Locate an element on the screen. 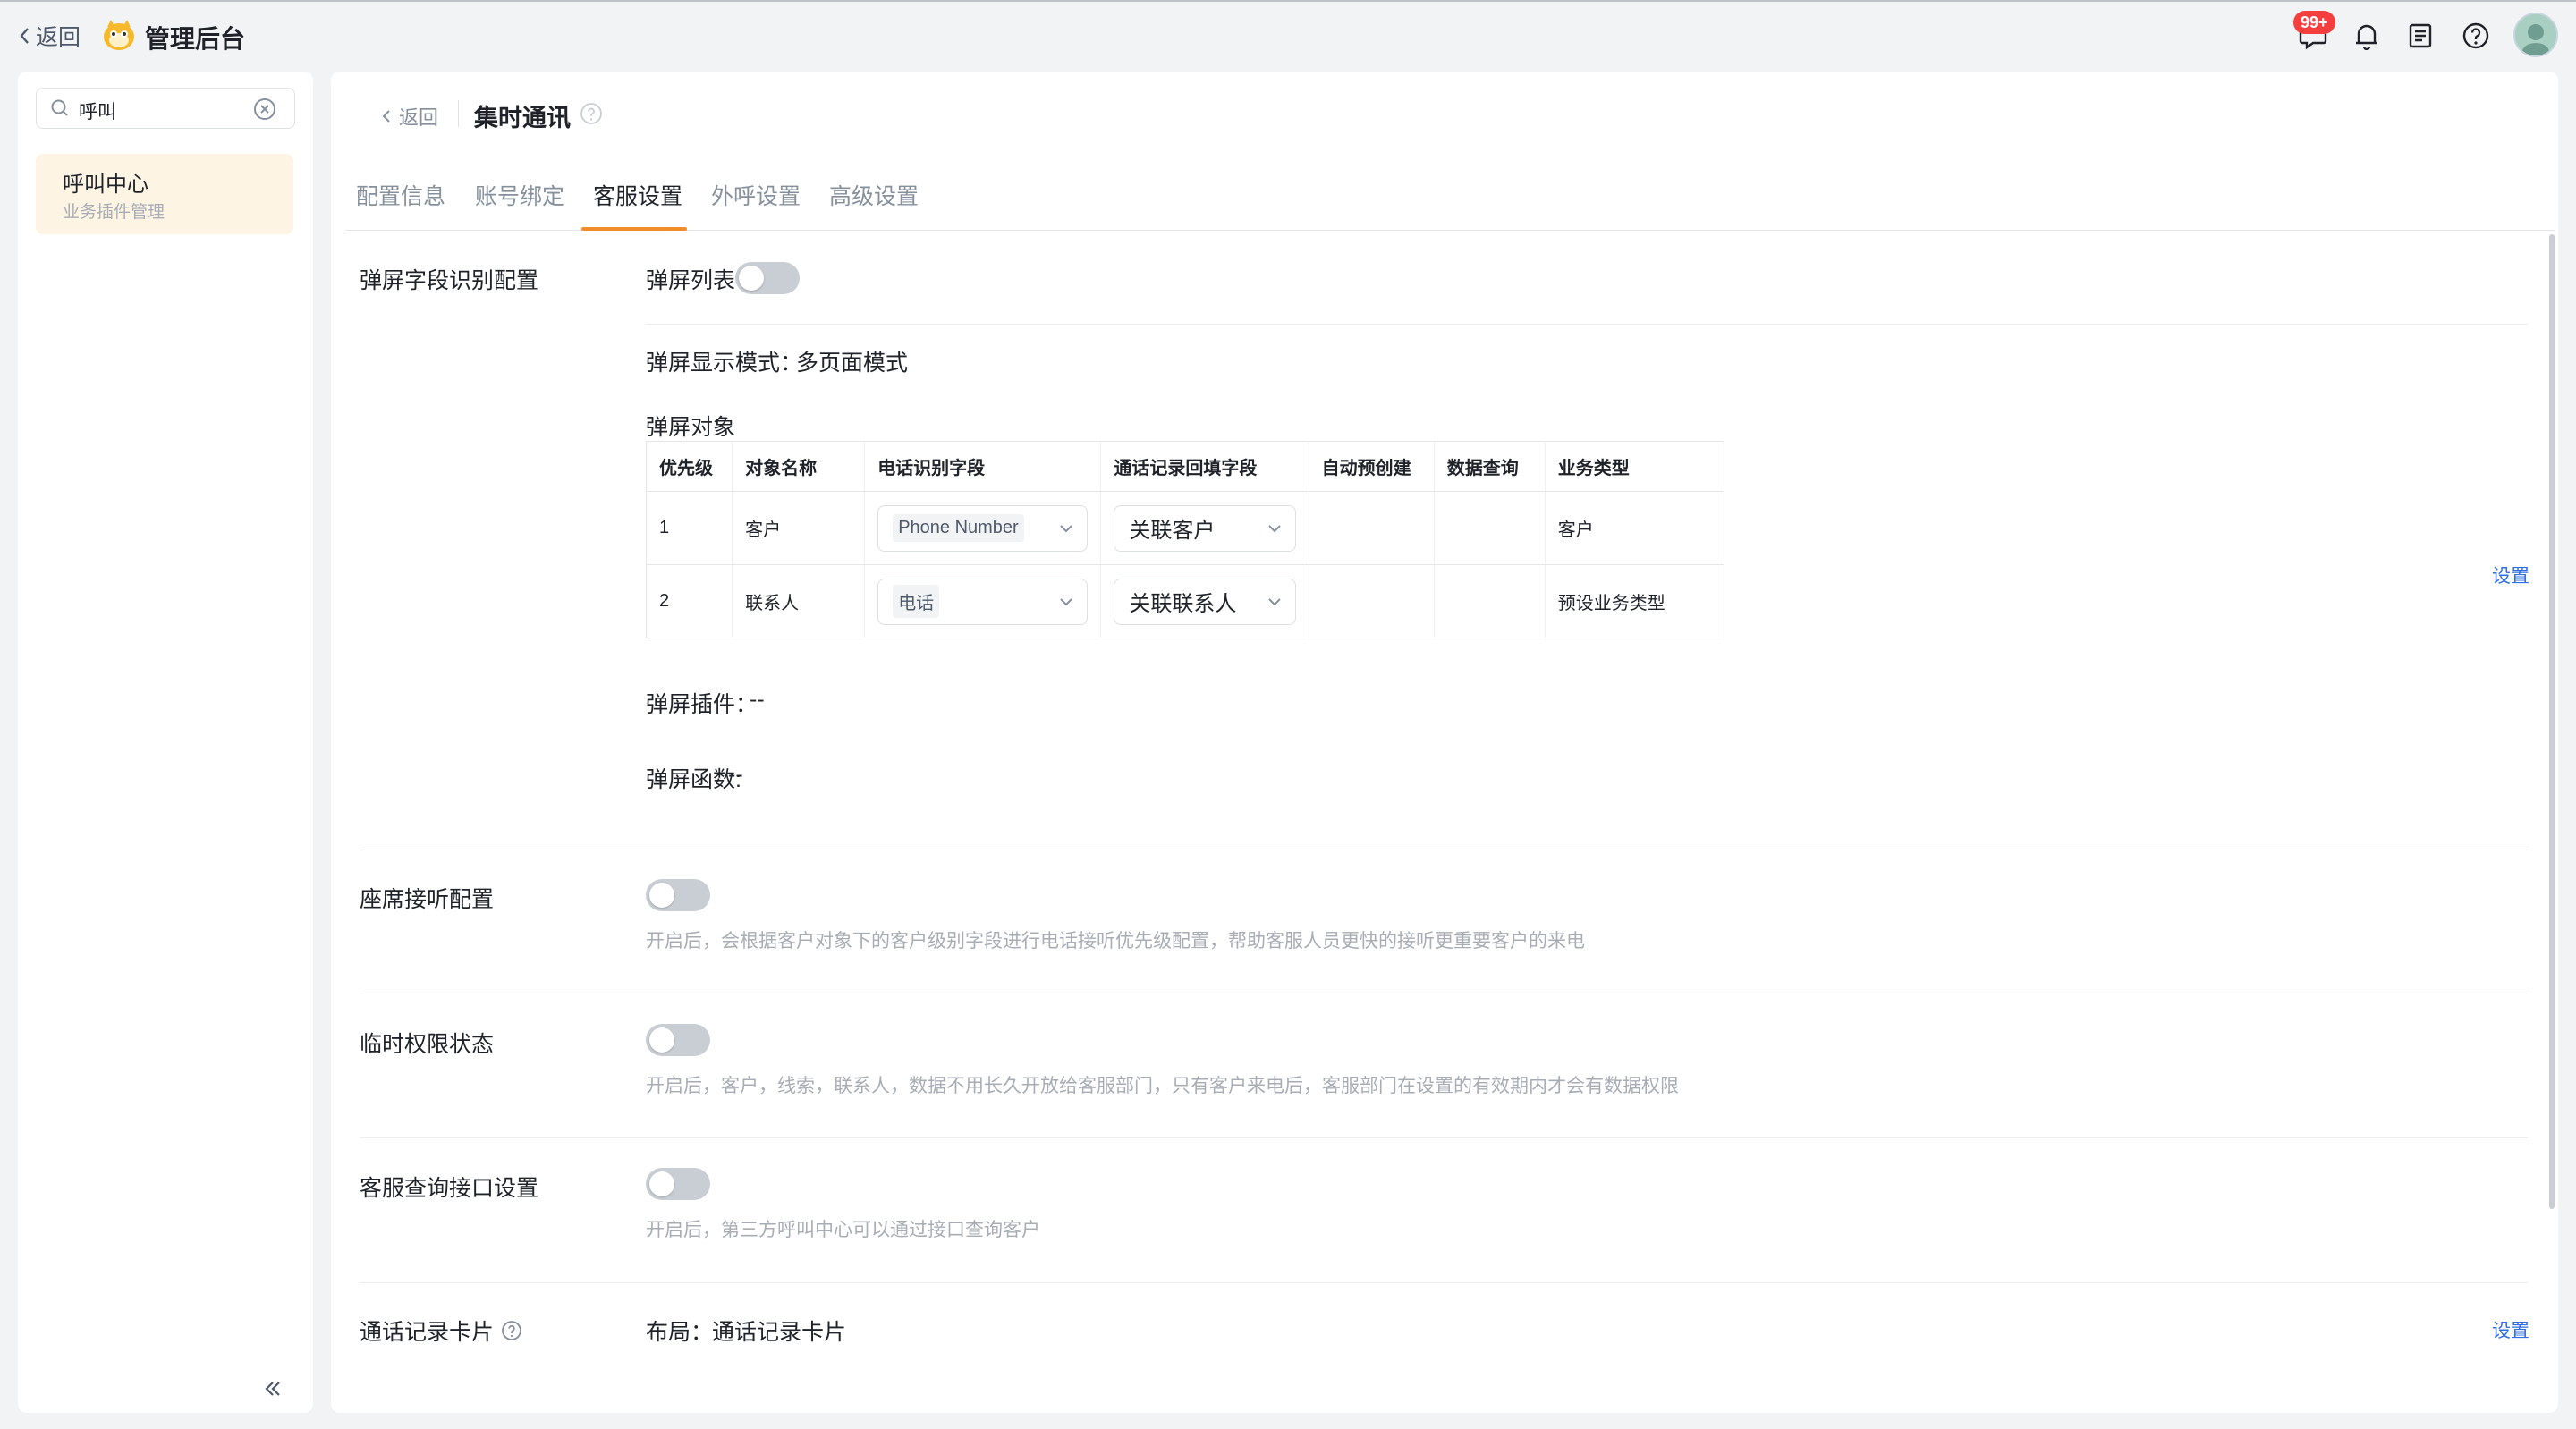 The height and width of the screenshot is (1429, 2576). cell-object: 客户 is located at coordinates (799, 528).